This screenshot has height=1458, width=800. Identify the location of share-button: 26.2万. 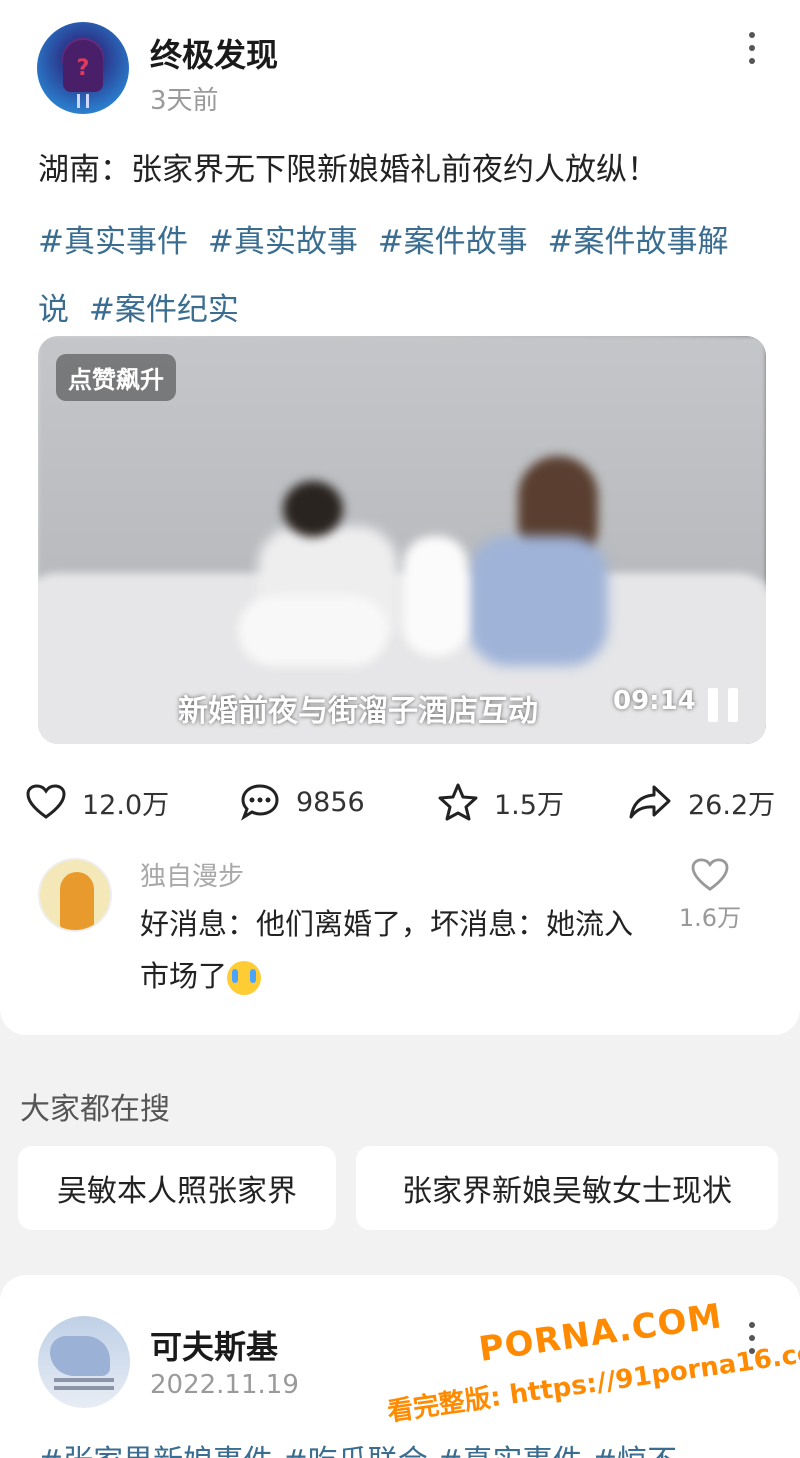
(701, 802).